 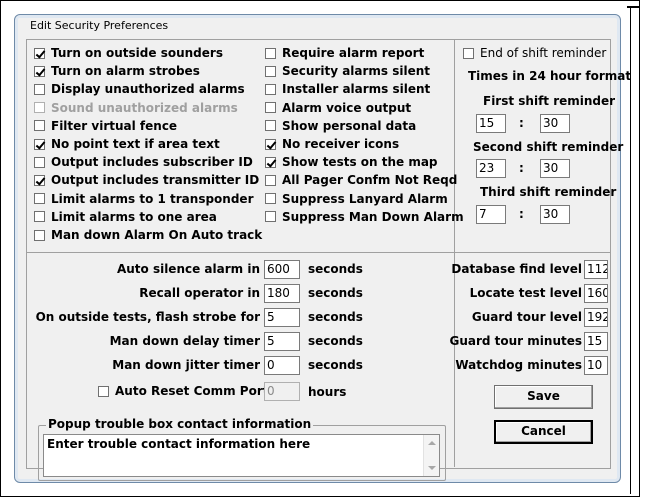 I want to click on popup-contact-text: Enter trouble contact information here, so click(x=179, y=444).